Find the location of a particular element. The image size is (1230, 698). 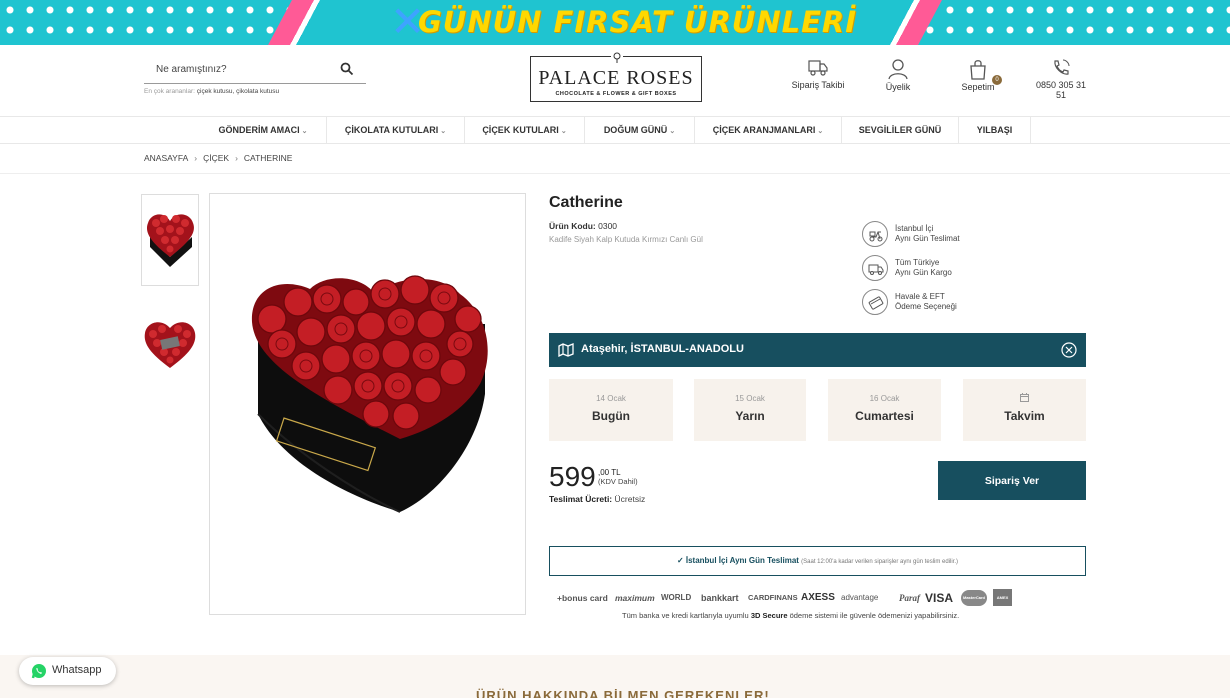

feature-line1: İstanbul İçi is located at coordinates (914, 228).